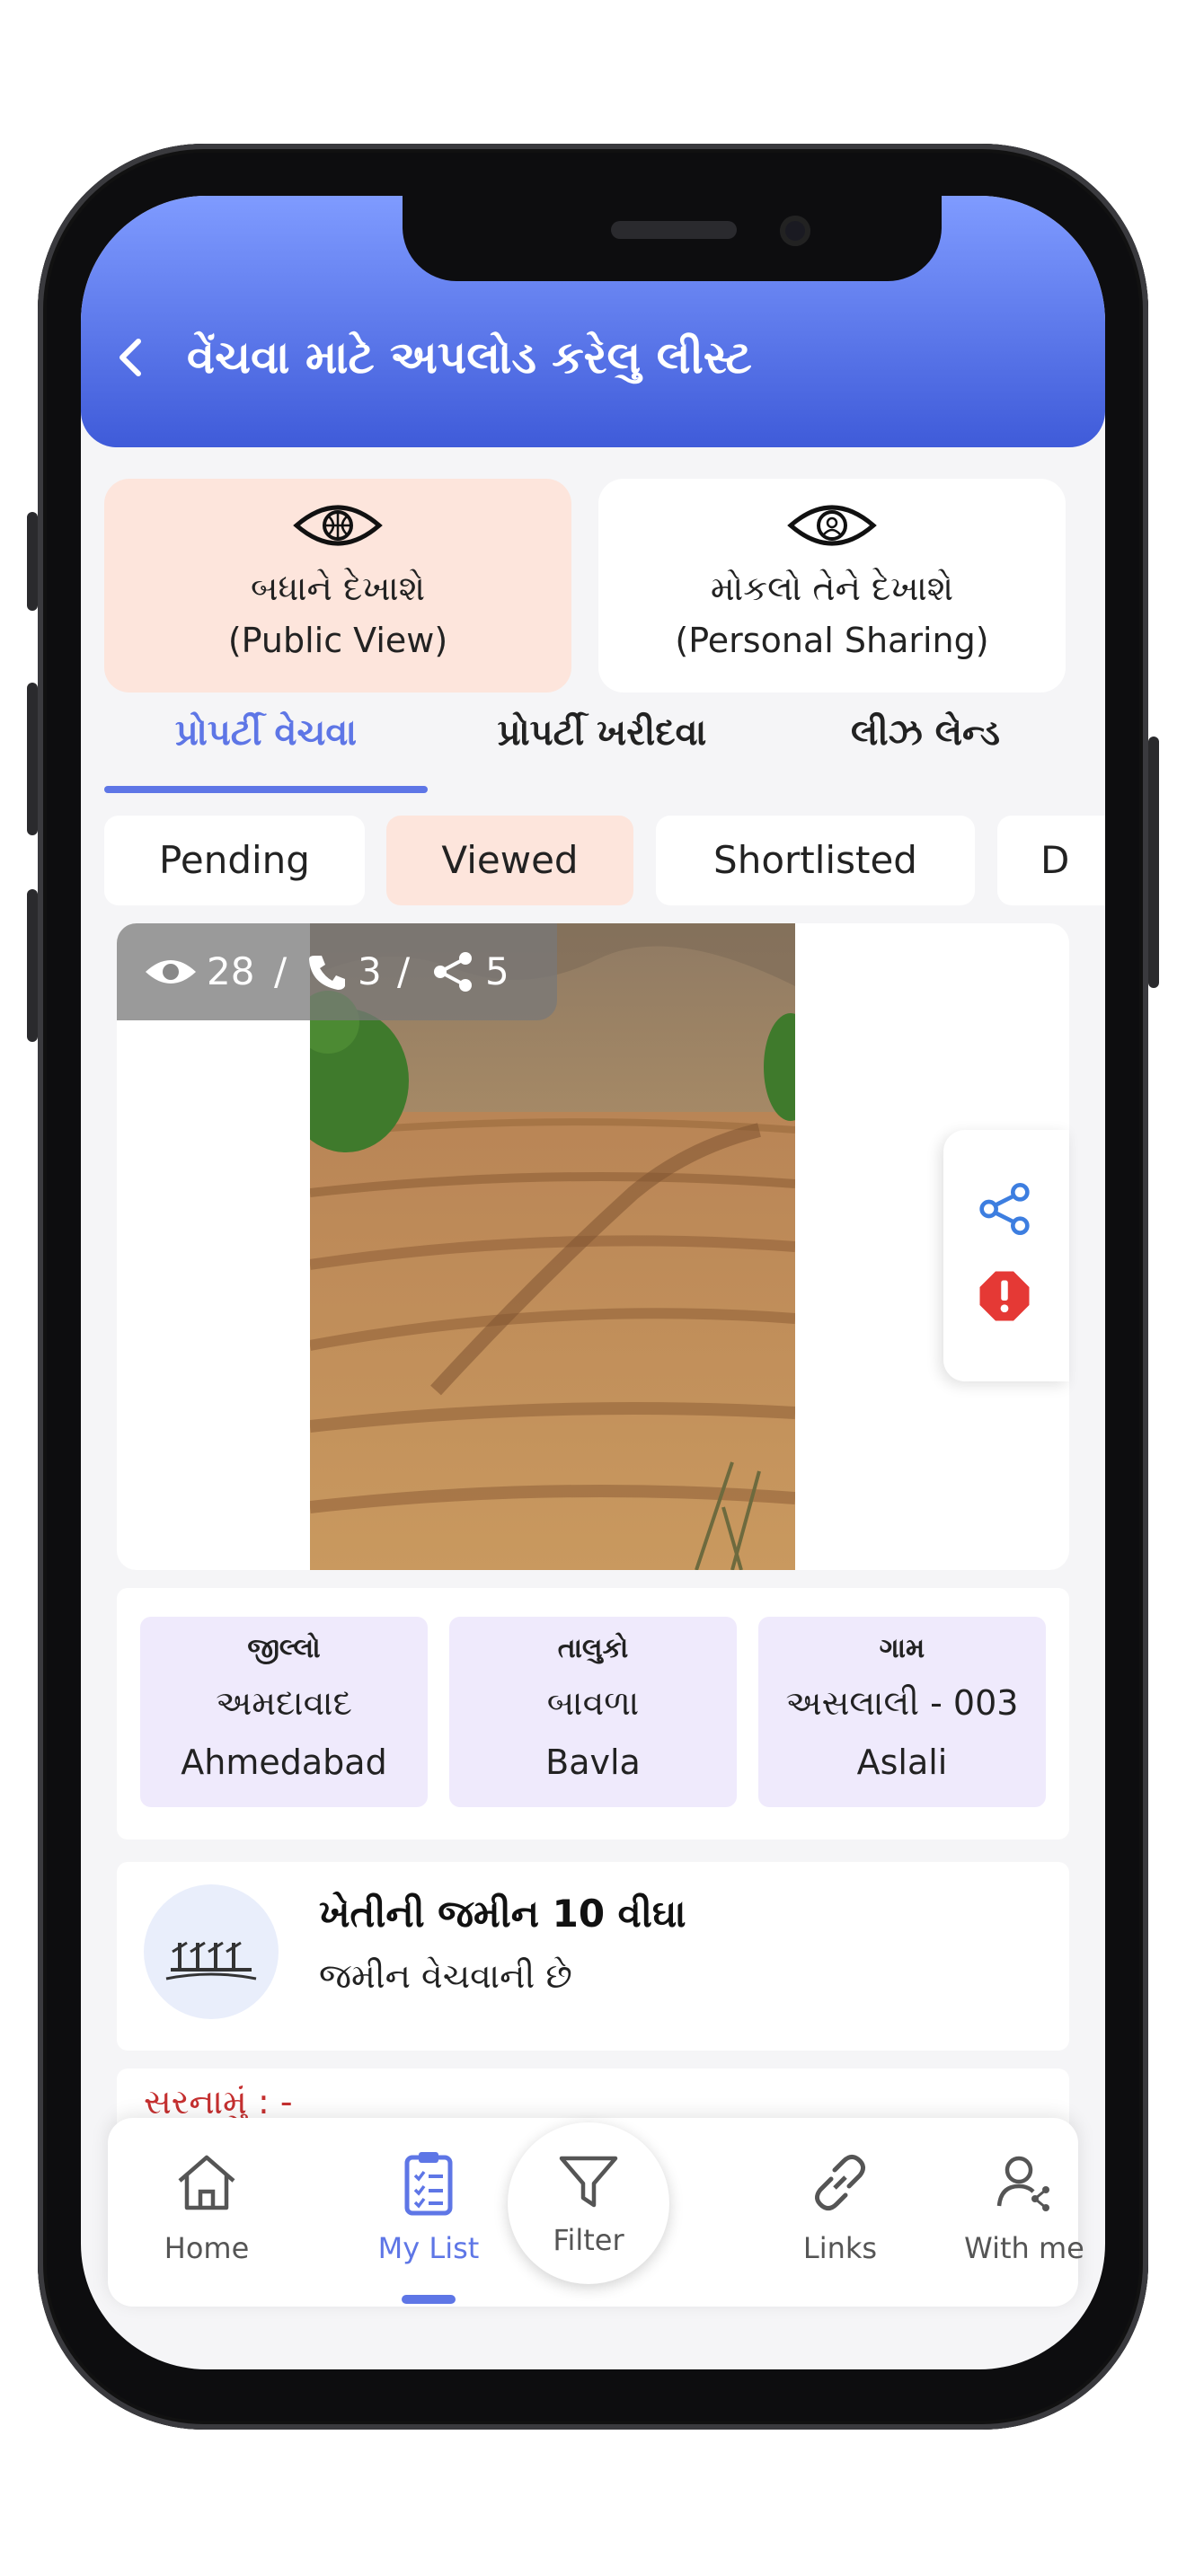 The image size is (1186, 2576). I want to click on taluka-heading: તાલુકો, so click(593, 1648).